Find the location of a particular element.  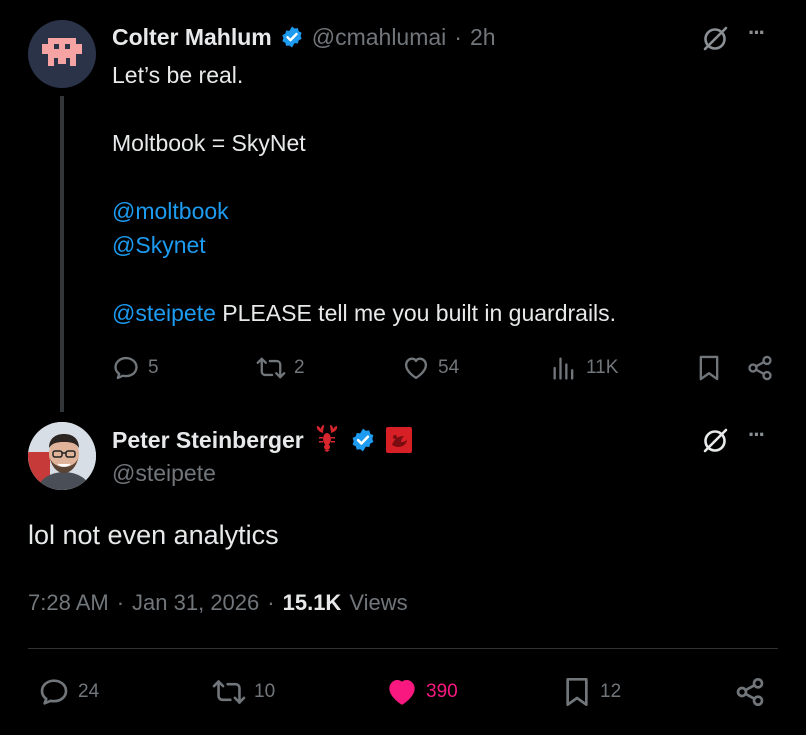

main-tweet-text: lol not even analytics is located at coordinates (153, 535).